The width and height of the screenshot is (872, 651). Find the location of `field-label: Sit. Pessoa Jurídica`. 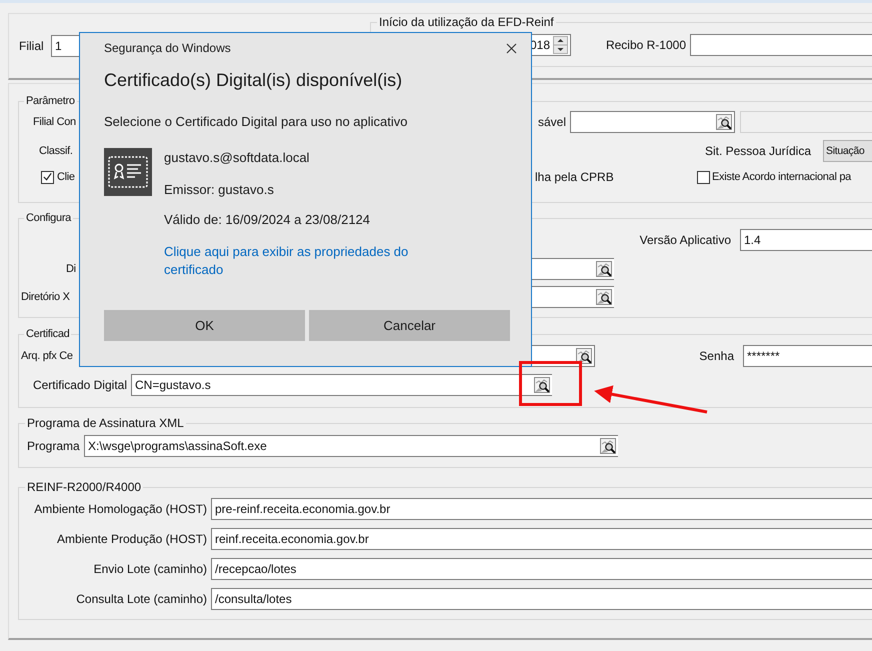

field-label: Sit. Pessoa Jurídica is located at coordinates (758, 151).